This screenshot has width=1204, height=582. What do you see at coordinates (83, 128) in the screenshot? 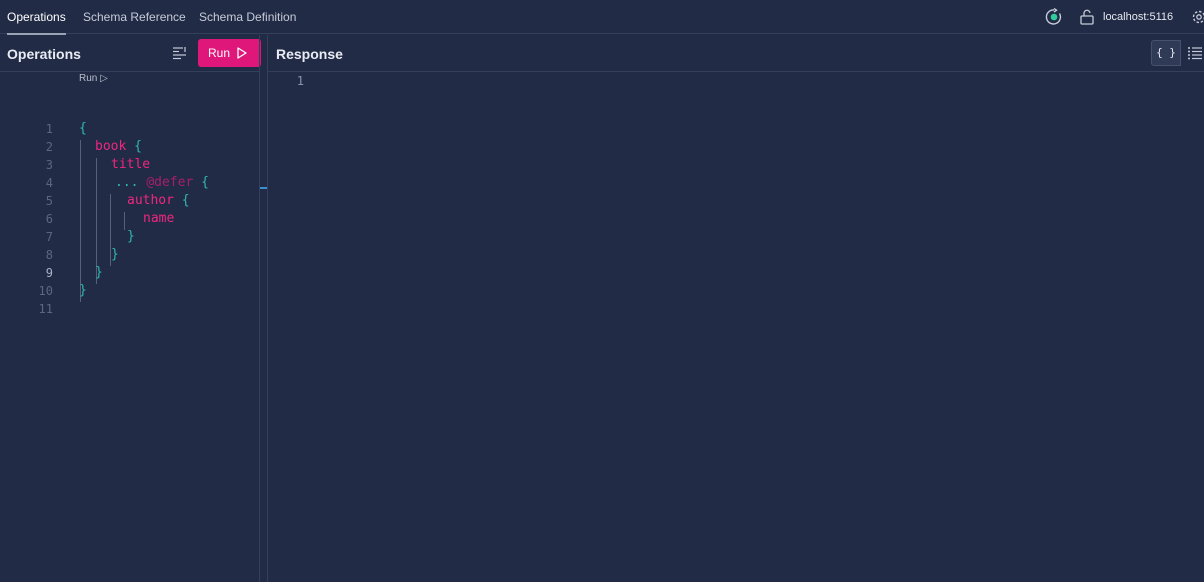
I see `code-text: {` at bounding box center [83, 128].